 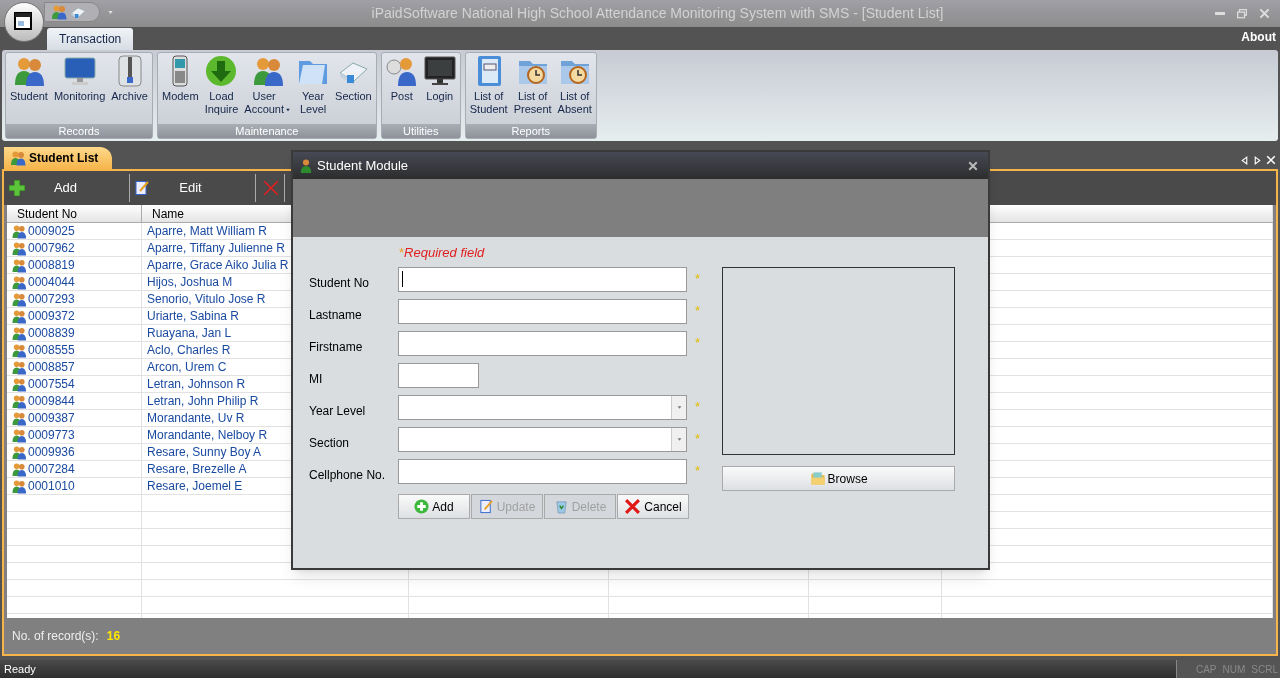 I want to click on clock-person-icon, so click(x=401, y=71).